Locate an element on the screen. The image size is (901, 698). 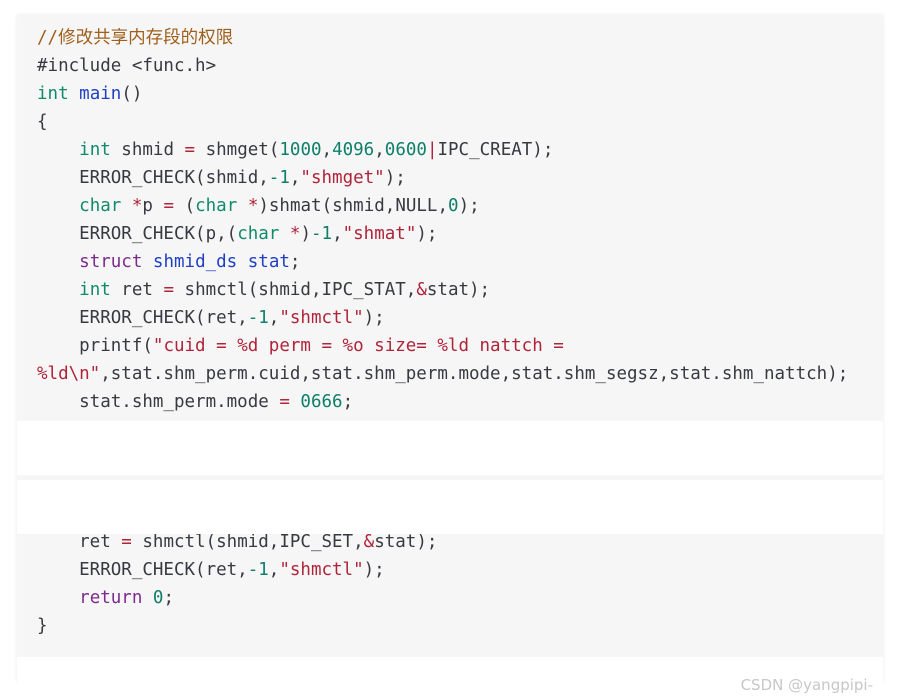
code-token: ) is located at coordinates (305, 234).